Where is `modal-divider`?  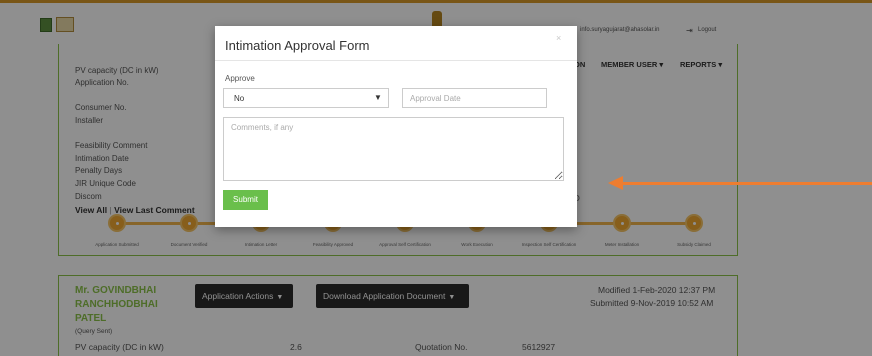
modal-divider is located at coordinates (396, 60).